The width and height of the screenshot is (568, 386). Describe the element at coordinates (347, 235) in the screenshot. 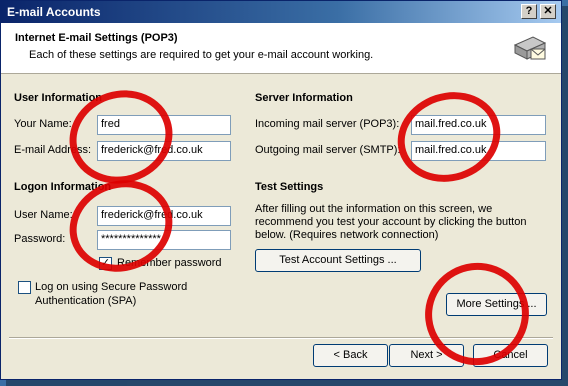

I see `test-settings-text-3: below. (Requires network connection)` at that location.